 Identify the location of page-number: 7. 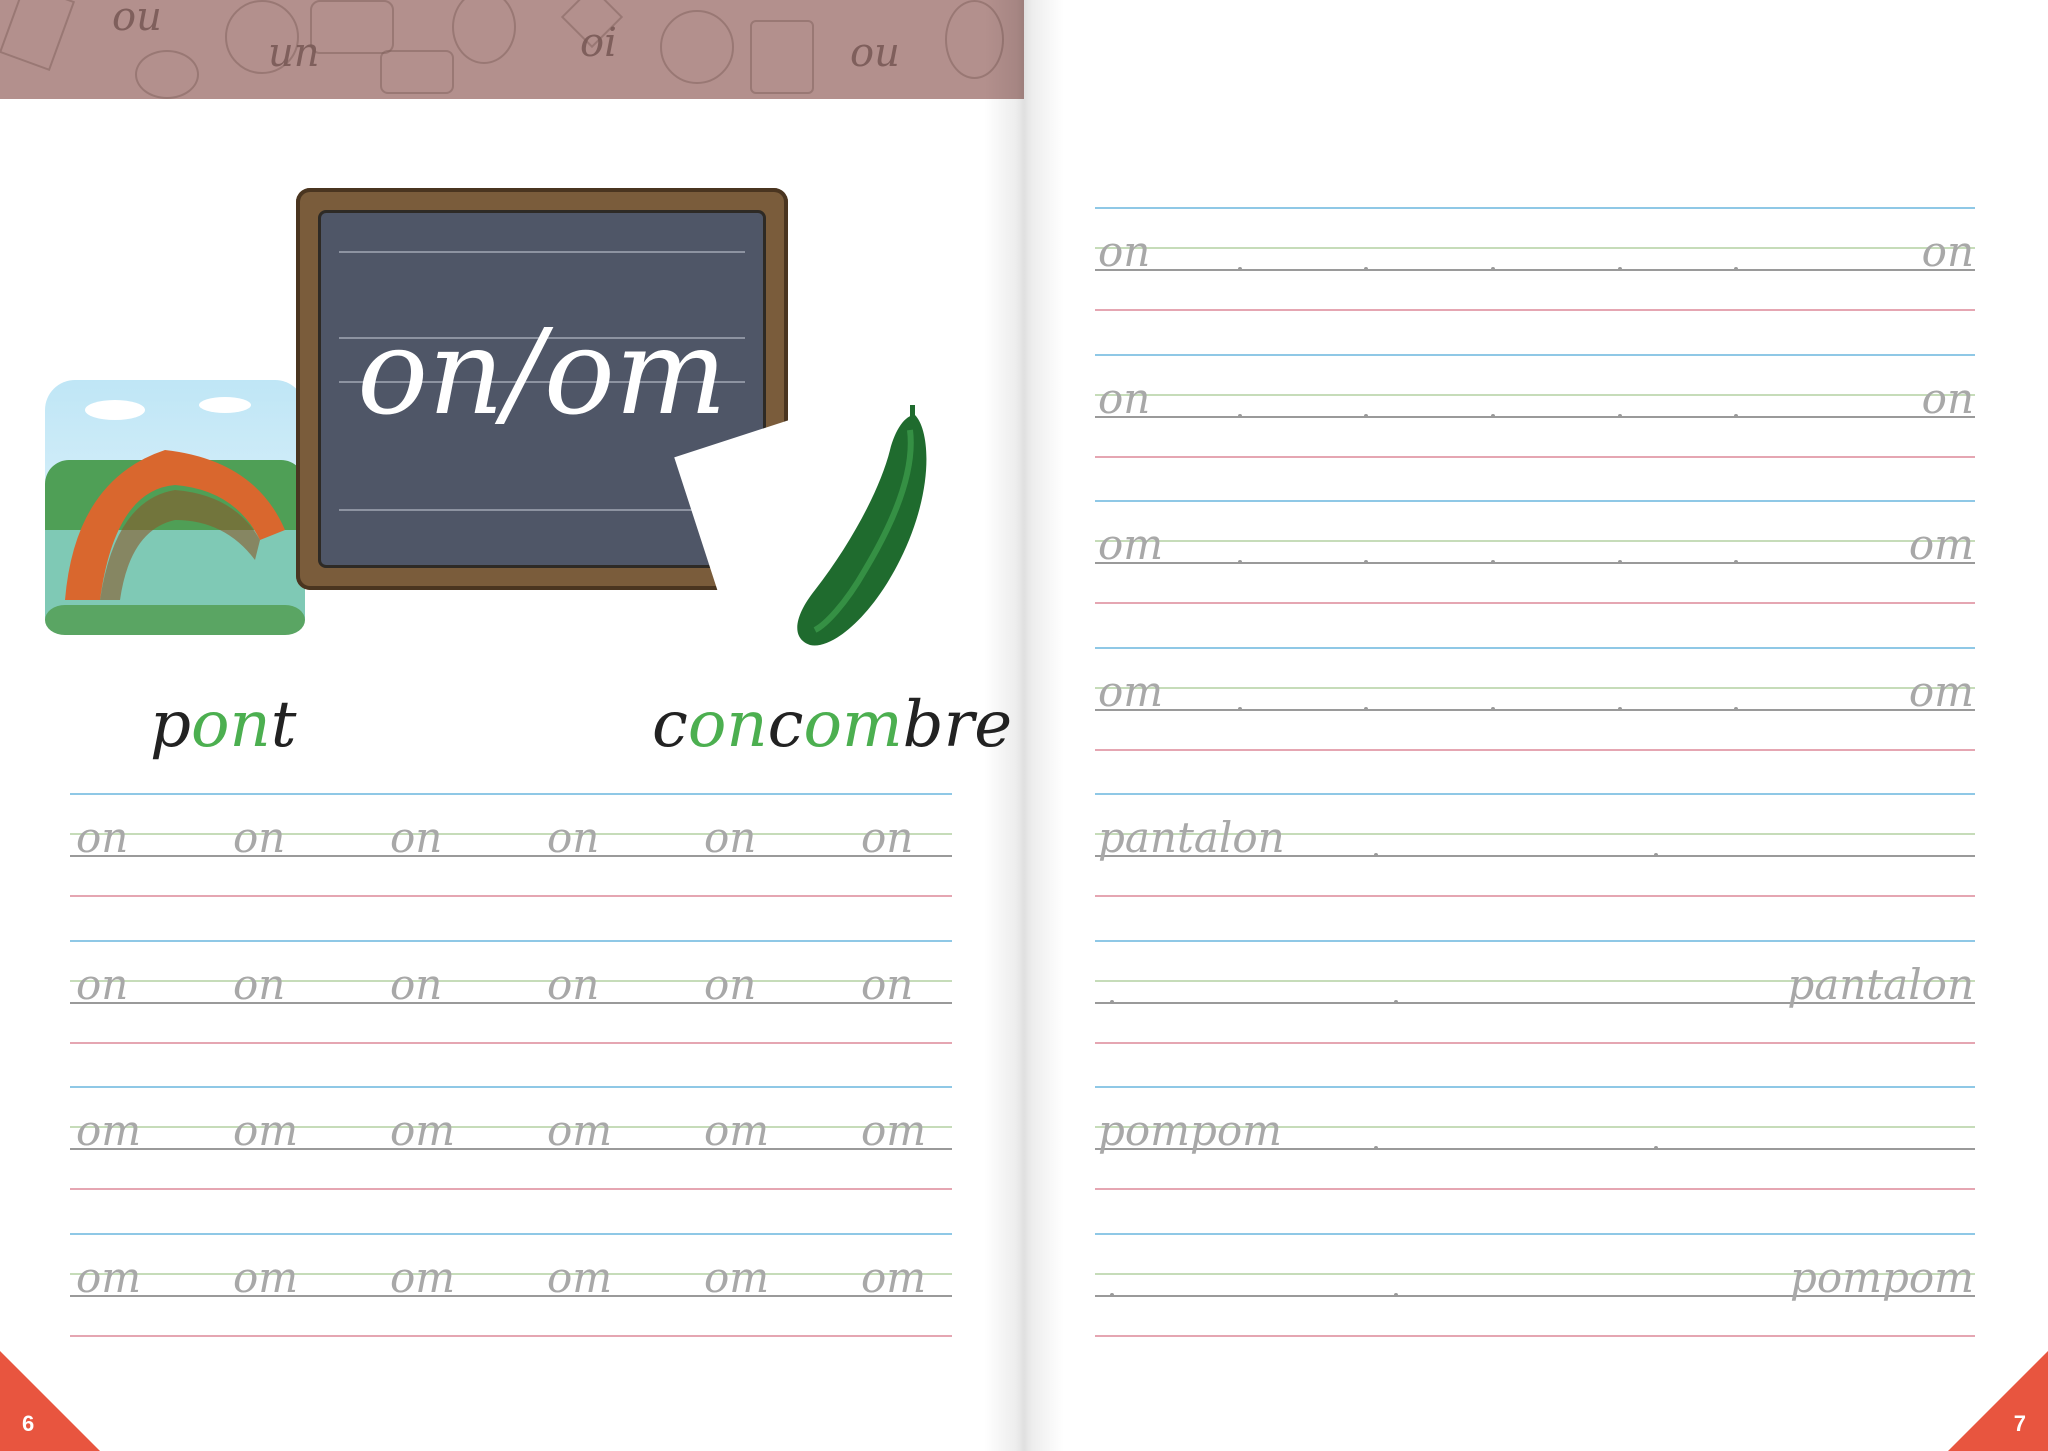
(2019, 1423).